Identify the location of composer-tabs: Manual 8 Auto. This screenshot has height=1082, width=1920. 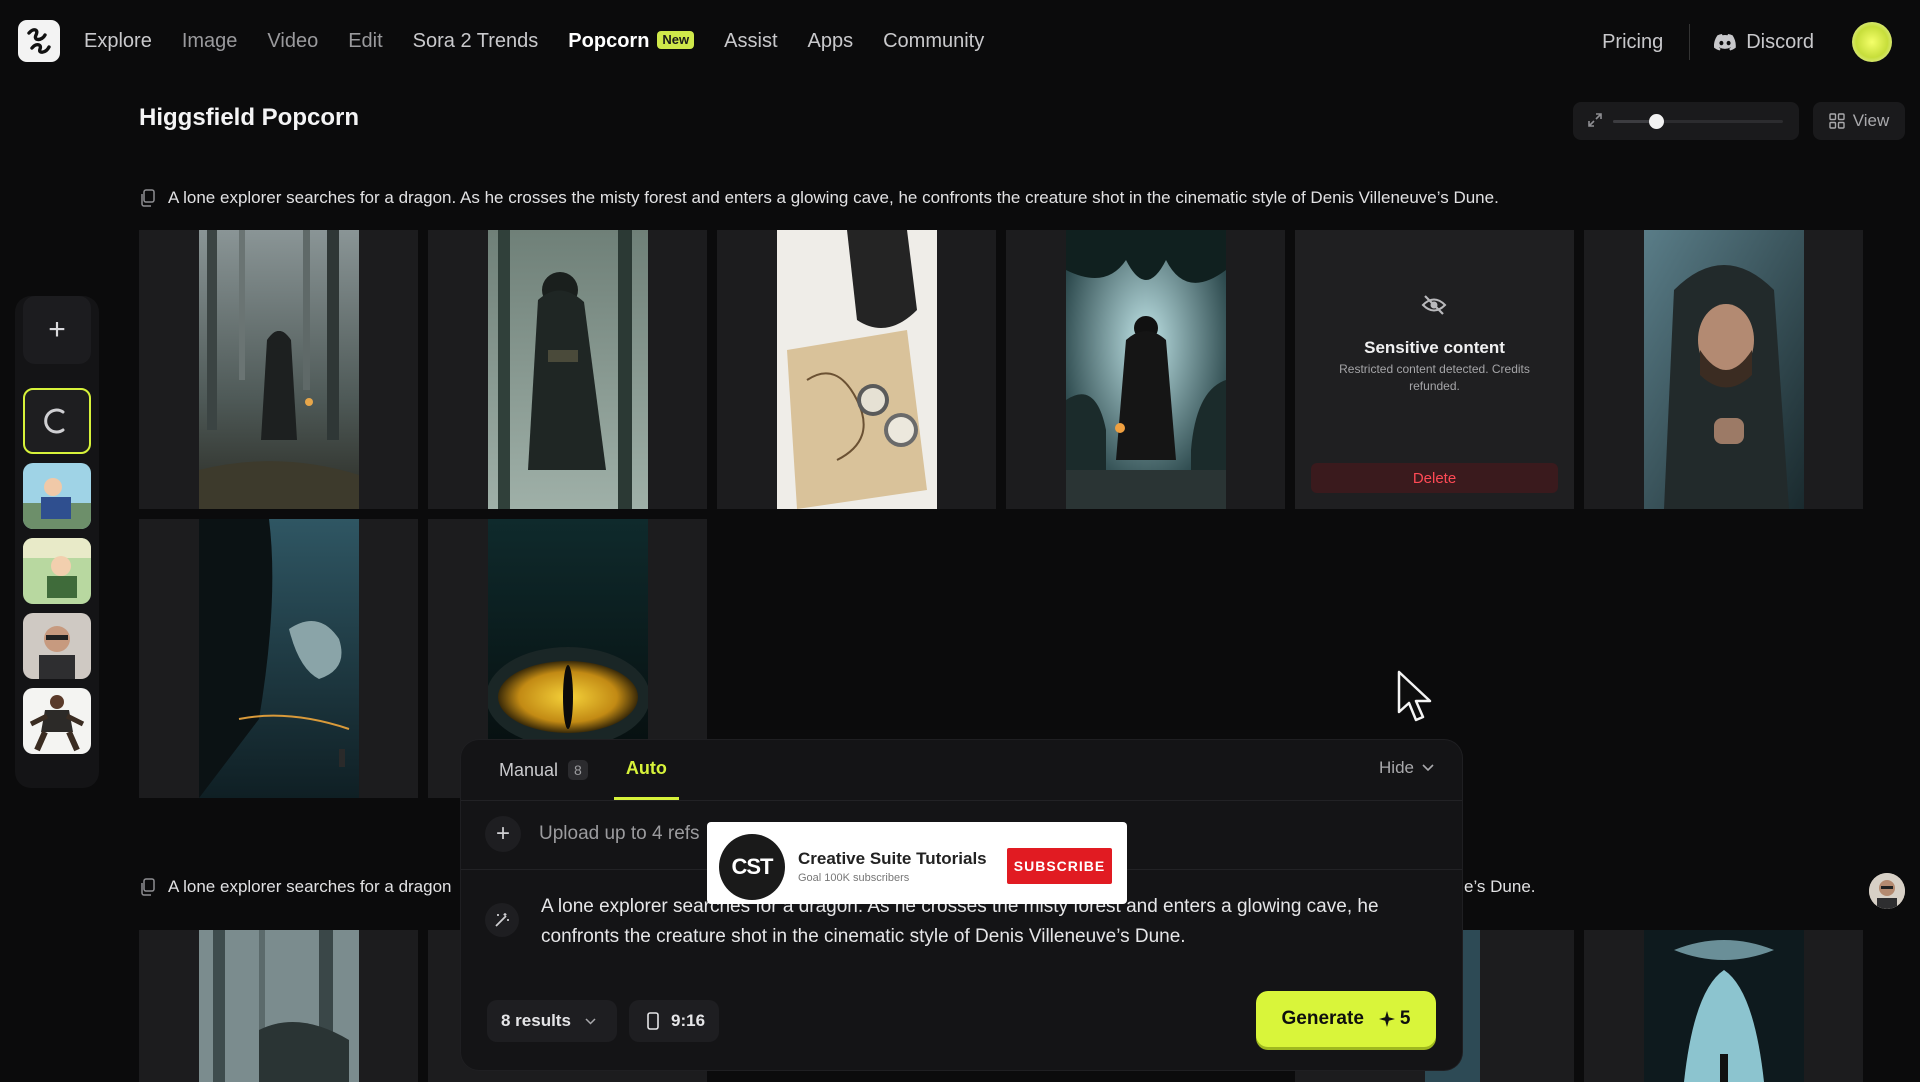
(589, 770).